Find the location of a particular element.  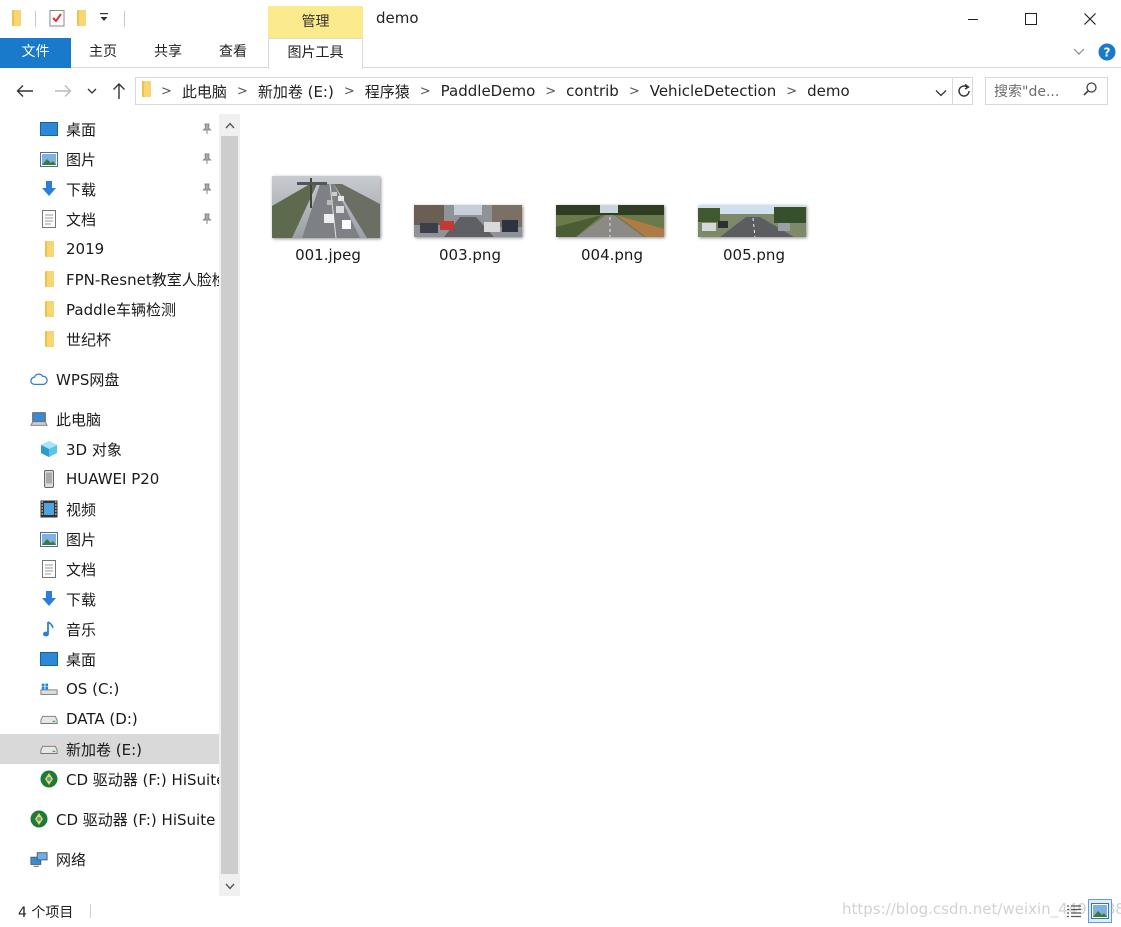

scroll-up-arrow-icon is located at coordinates (229, 125).